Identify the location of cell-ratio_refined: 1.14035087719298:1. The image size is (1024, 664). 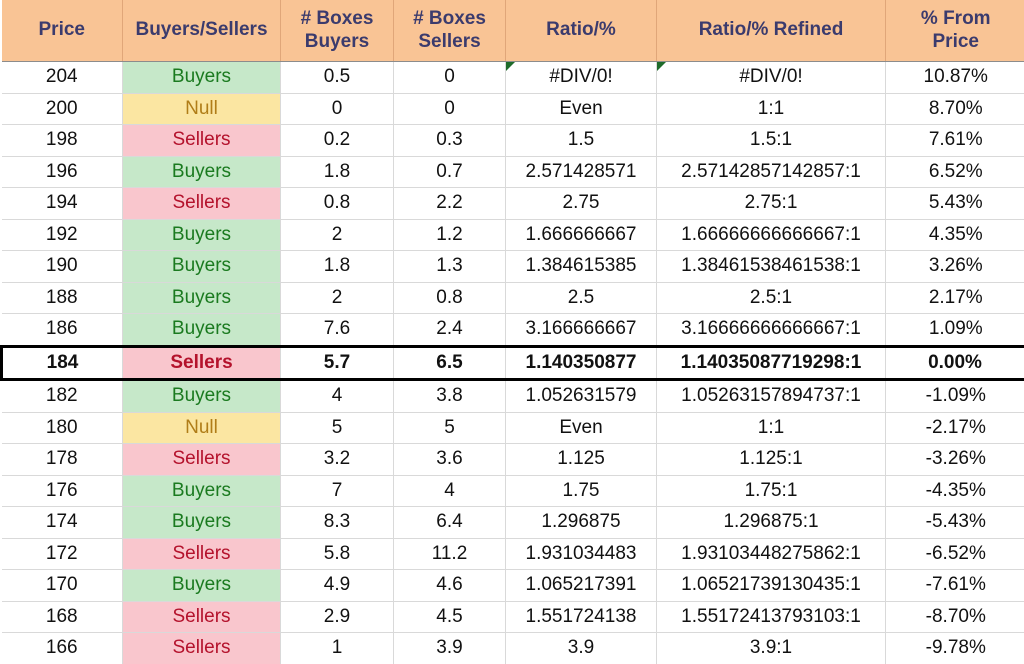
(771, 363).